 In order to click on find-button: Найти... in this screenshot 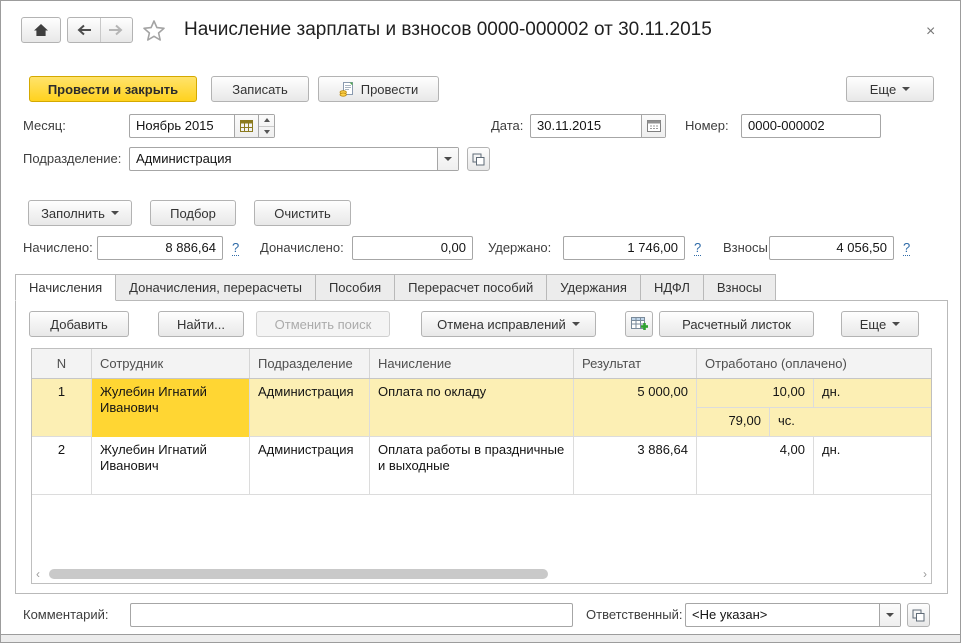, I will do `click(201, 324)`.